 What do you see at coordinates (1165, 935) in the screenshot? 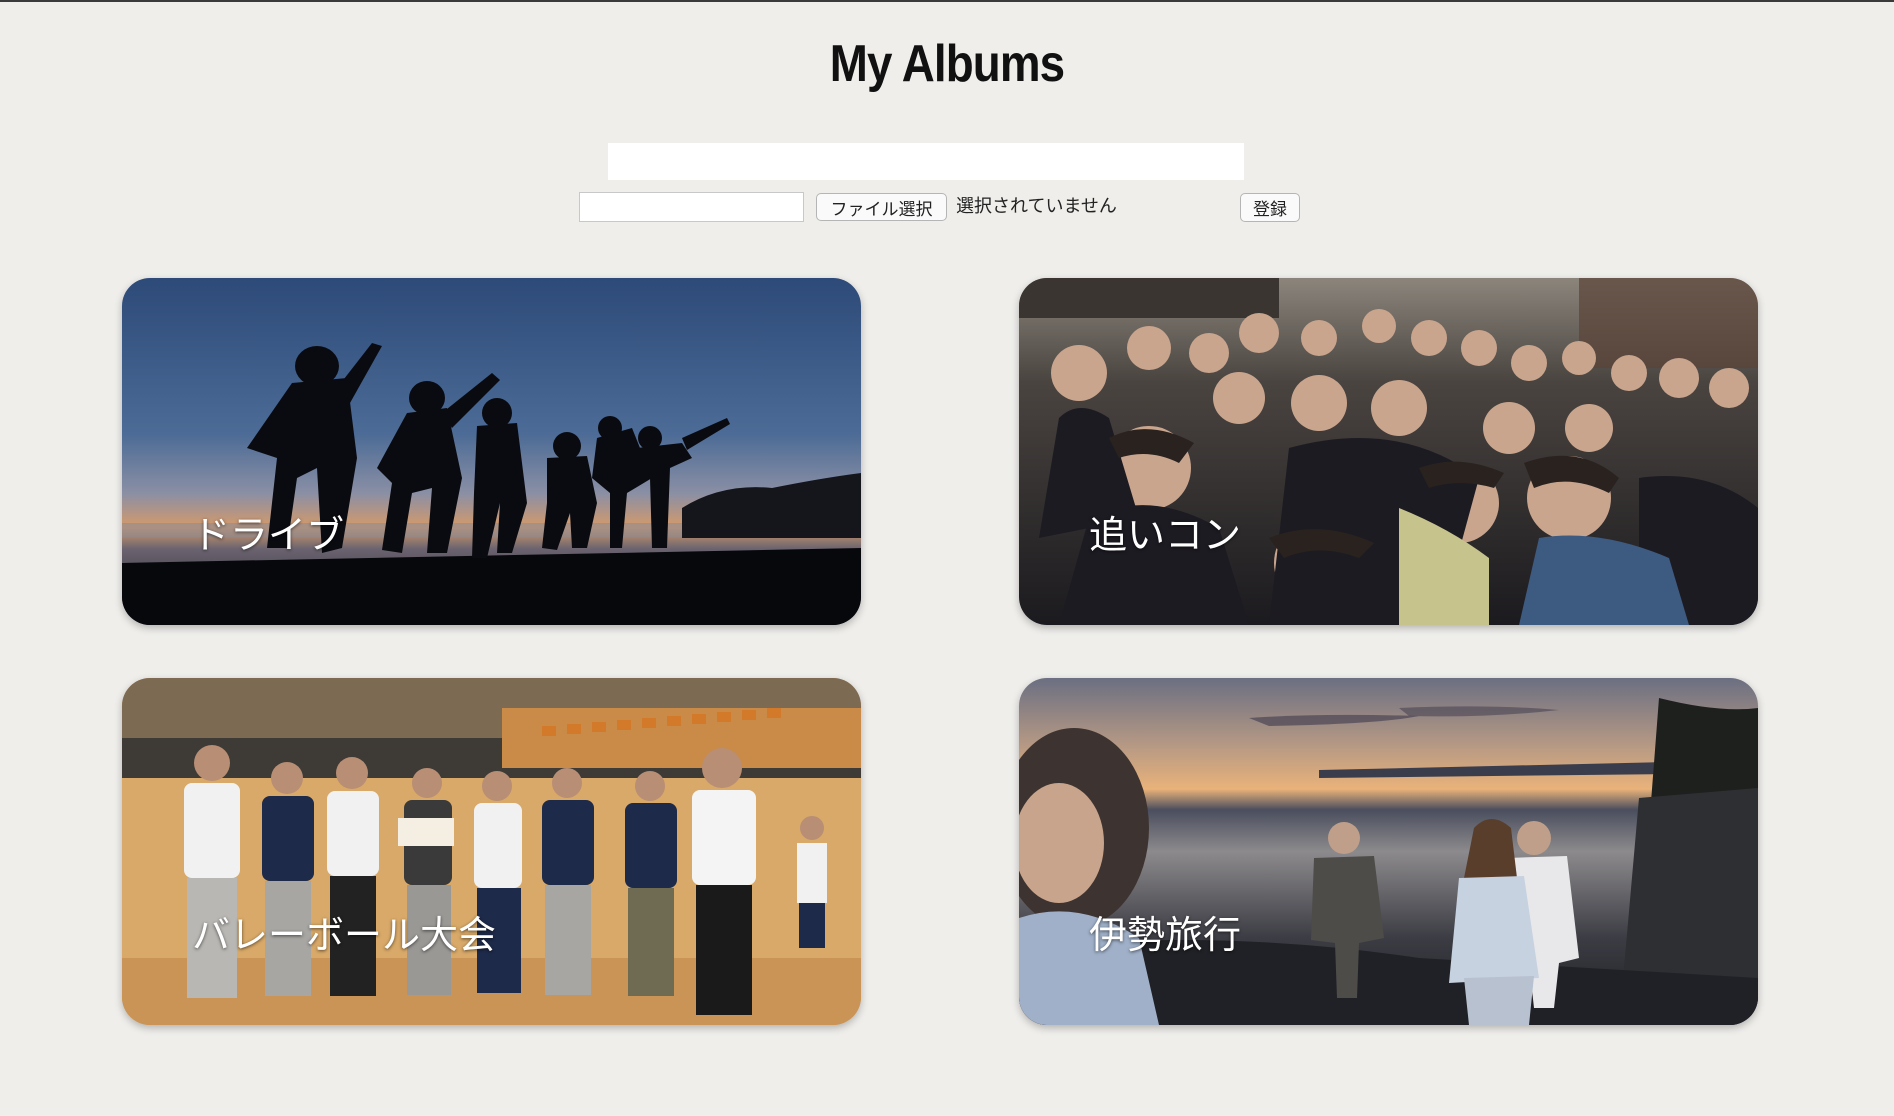
I see `album-title: 伊勢旅行` at bounding box center [1165, 935].